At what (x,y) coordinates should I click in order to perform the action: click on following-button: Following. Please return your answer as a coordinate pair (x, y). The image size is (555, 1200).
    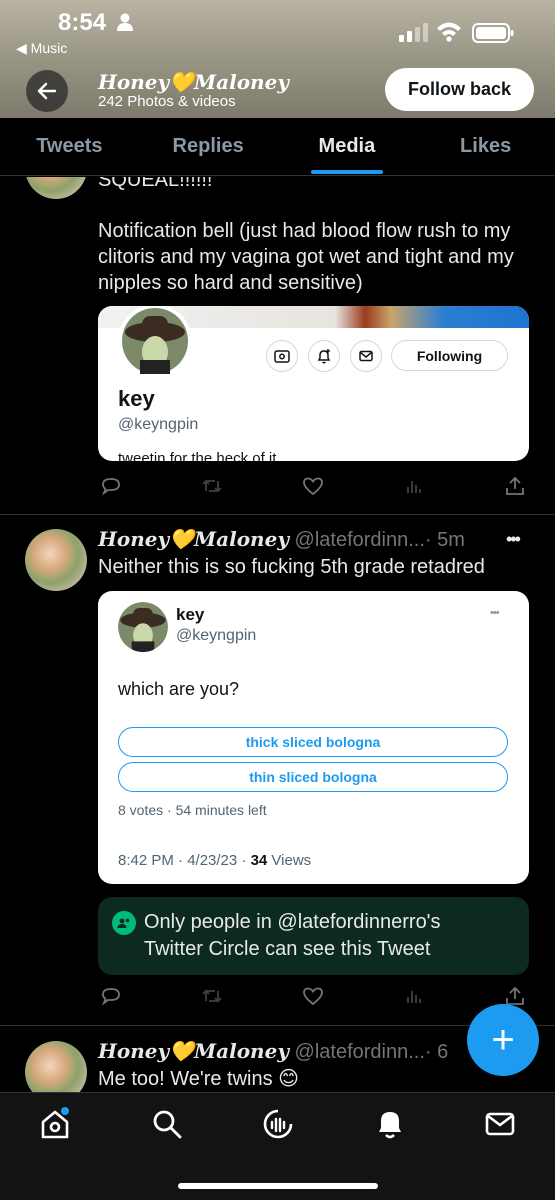
    Looking at the image, I should click on (449, 355).